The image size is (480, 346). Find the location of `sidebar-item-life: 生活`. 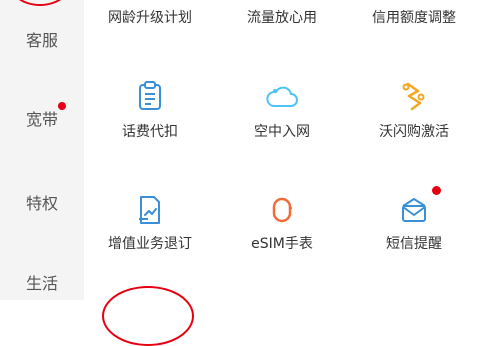

sidebar-item-life: 生活 is located at coordinates (42, 282).